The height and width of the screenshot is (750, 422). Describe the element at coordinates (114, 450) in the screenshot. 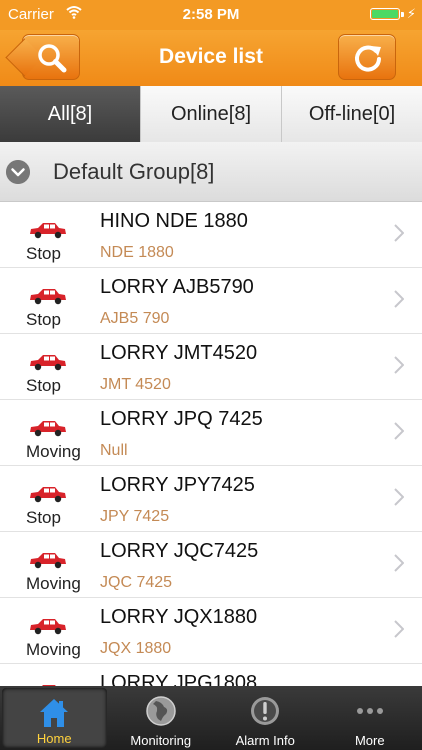

I see `device-plate: Null` at that location.